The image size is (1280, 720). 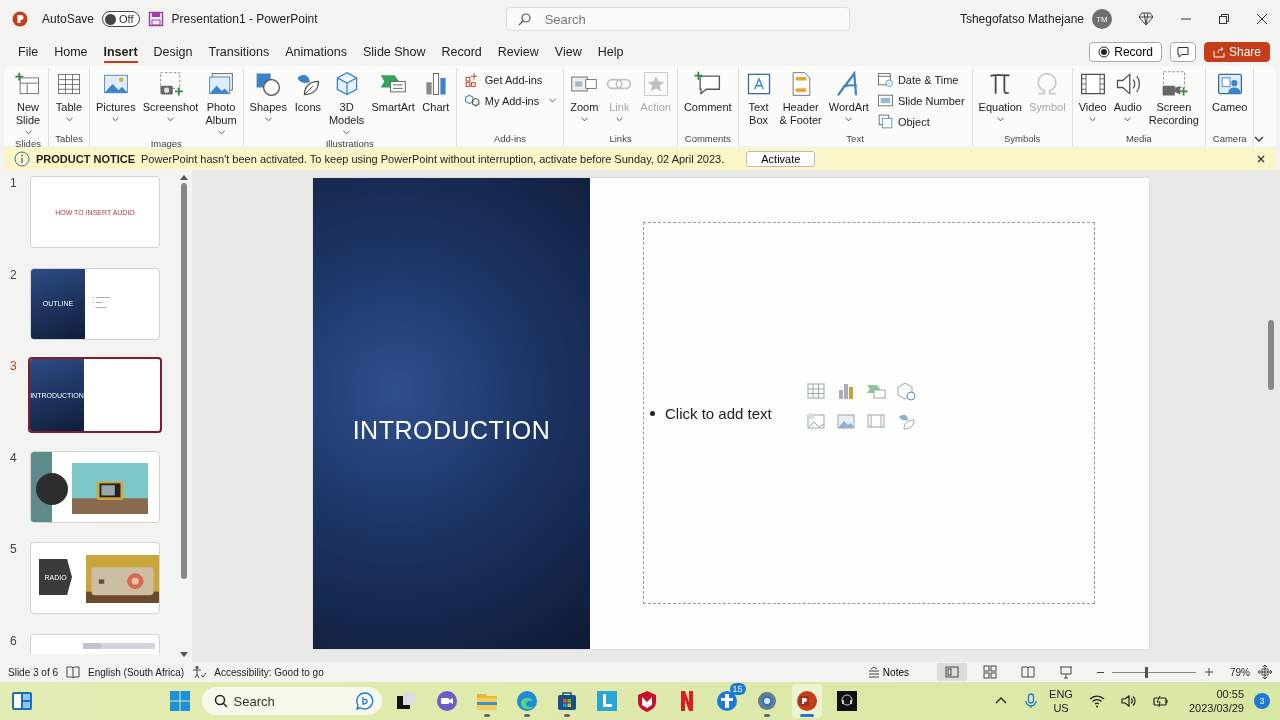 I want to click on ribbon-button: Photo Album, so click(x=221, y=102).